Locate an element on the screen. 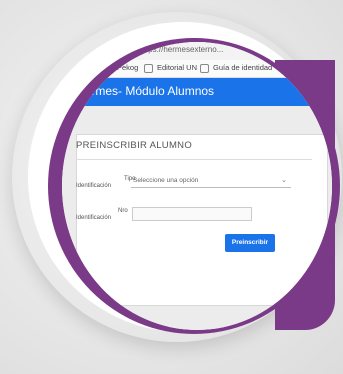 This screenshot has width=343, height=374. app-title: Hermes- Módulo Alumnos is located at coordinates (145, 91).